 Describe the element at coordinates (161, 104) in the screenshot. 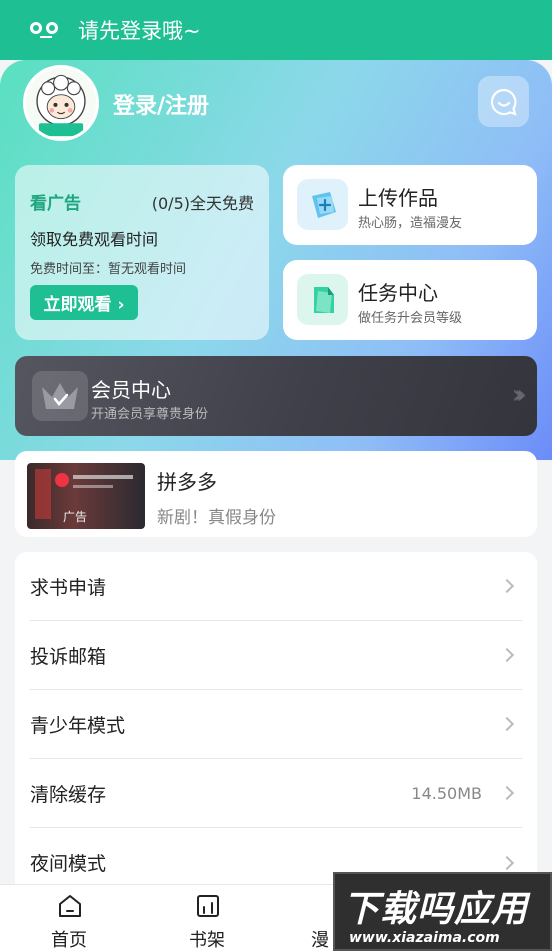

I see `login-register-link: 登录/注册` at that location.